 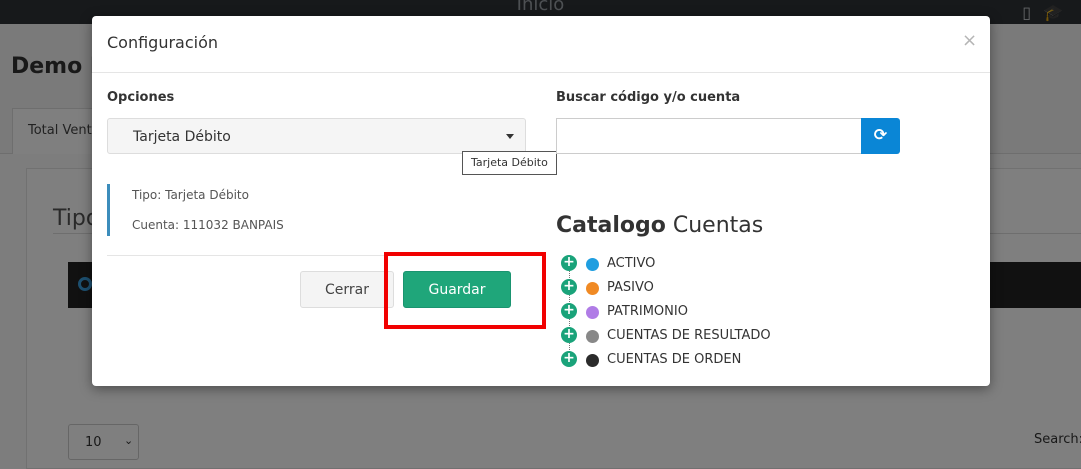 I want to click on tree-label: CUENTAS DE RESULTADO, so click(x=689, y=335).